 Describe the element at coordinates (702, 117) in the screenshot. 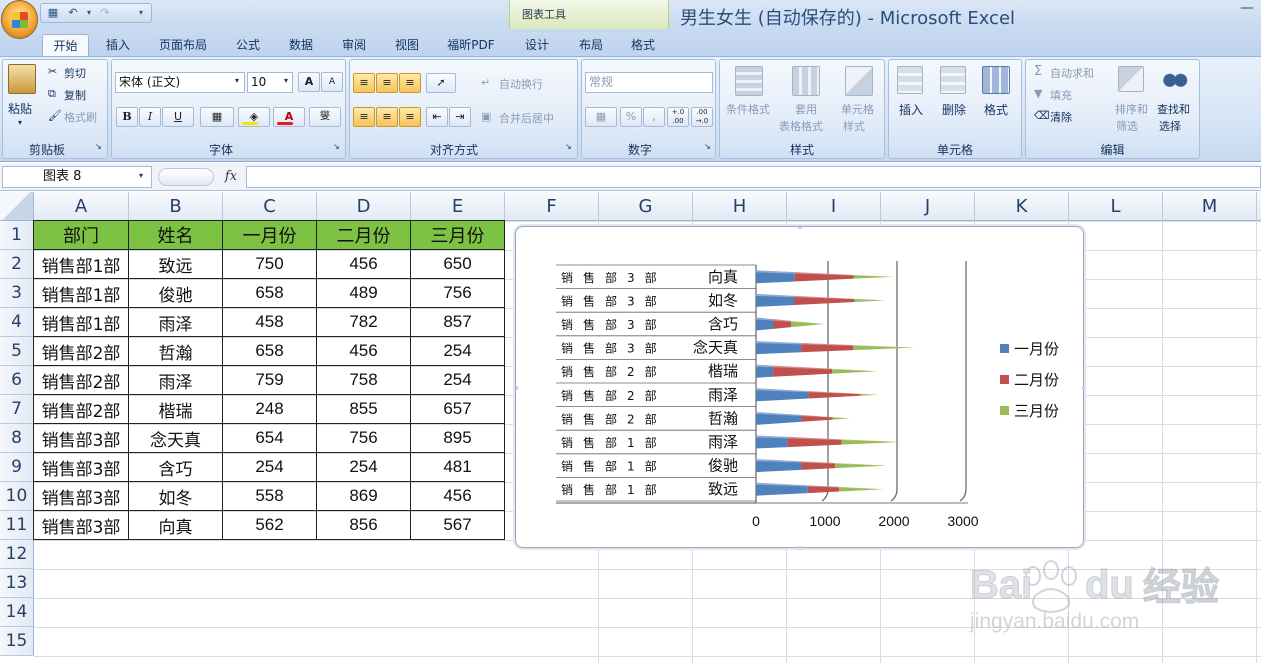

I see `decrease-decimal-button: .00 →.0` at that location.